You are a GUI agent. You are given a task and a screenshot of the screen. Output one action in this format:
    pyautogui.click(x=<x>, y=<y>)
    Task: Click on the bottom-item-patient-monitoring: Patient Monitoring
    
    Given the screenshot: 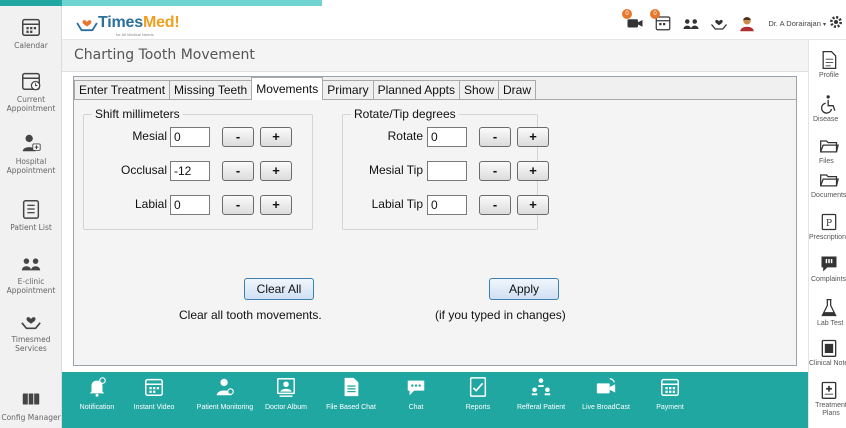 What is the action you would take?
    pyautogui.click(x=225, y=394)
    